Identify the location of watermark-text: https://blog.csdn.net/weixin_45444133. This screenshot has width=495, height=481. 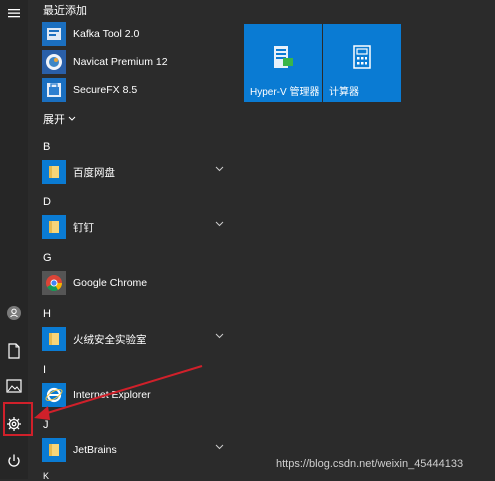
(370, 464).